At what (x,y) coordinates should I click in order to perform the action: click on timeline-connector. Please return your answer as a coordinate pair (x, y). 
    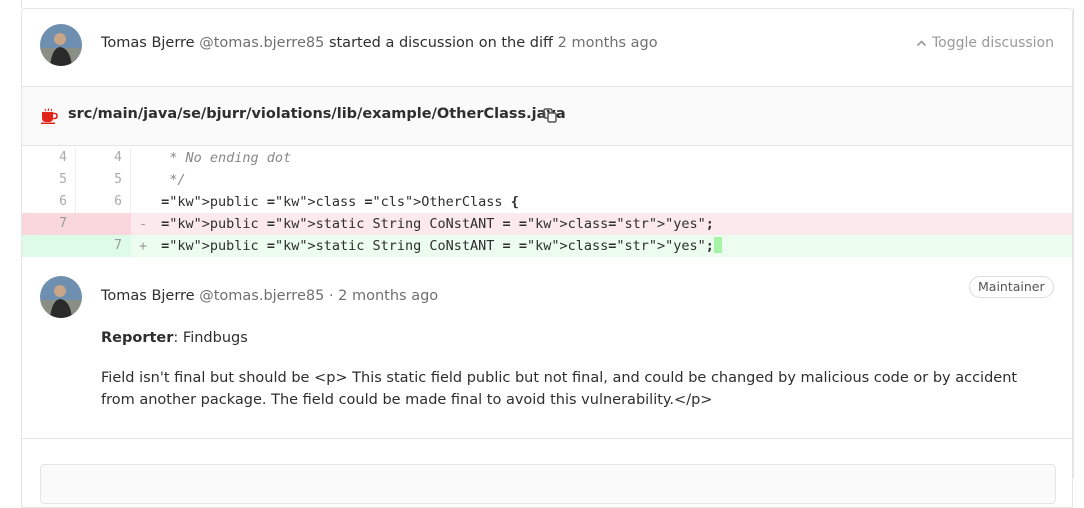
    Looking at the image, I should click on (21, 4).